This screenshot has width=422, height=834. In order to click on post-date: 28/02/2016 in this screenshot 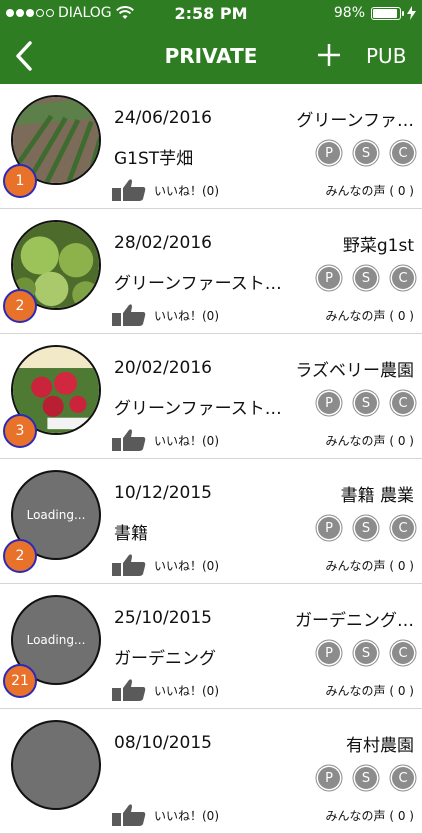, I will do `click(163, 243)`.